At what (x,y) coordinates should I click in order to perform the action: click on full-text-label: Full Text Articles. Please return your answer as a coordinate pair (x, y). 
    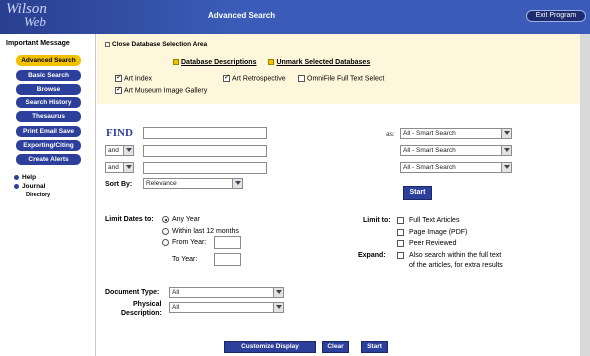
    Looking at the image, I should click on (434, 220).